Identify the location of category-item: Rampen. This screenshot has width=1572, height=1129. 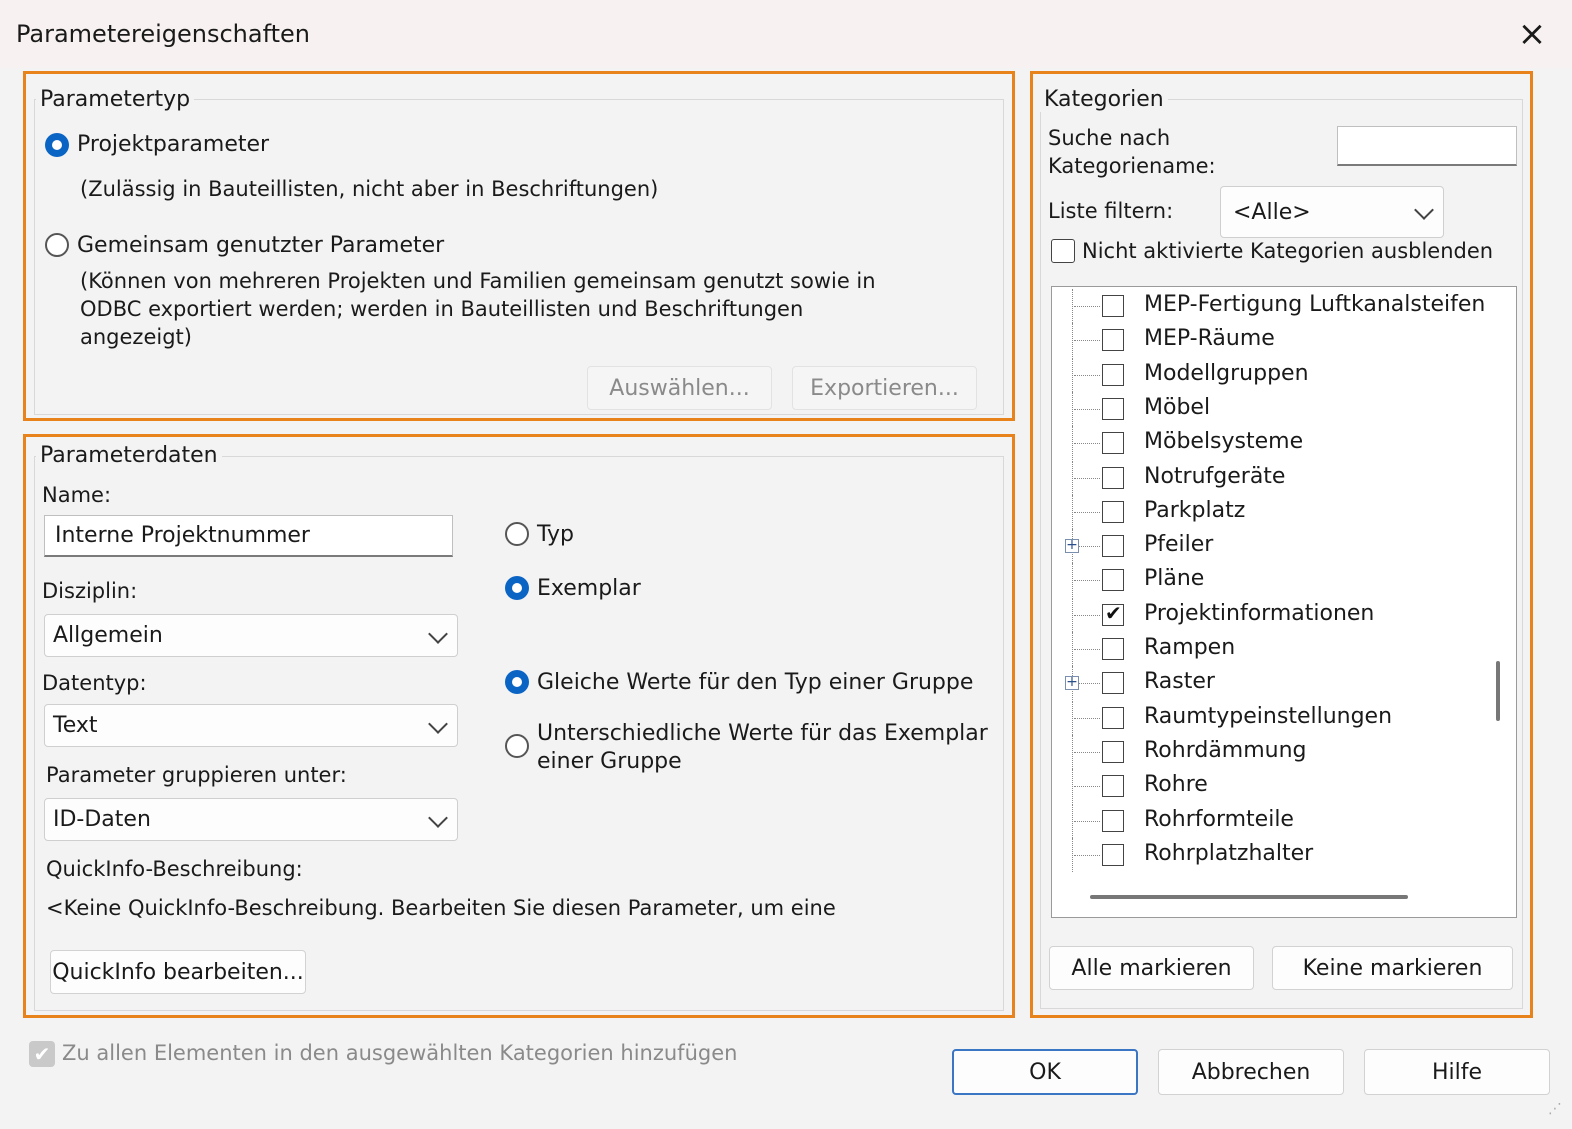
(1272, 649).